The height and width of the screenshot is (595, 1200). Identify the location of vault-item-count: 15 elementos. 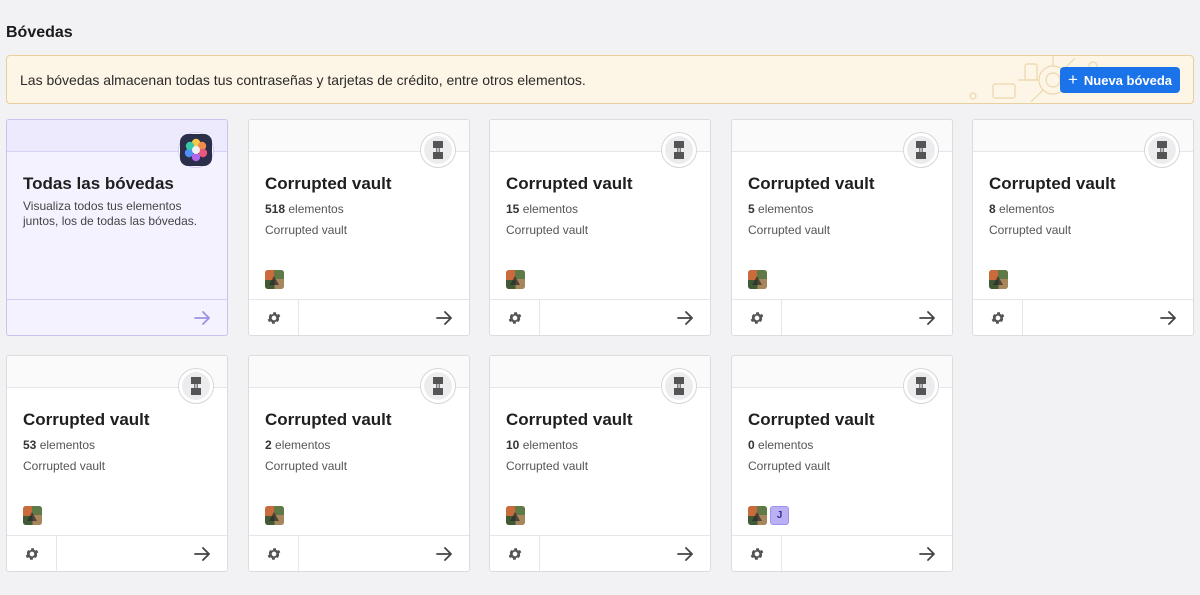
(542, 209).